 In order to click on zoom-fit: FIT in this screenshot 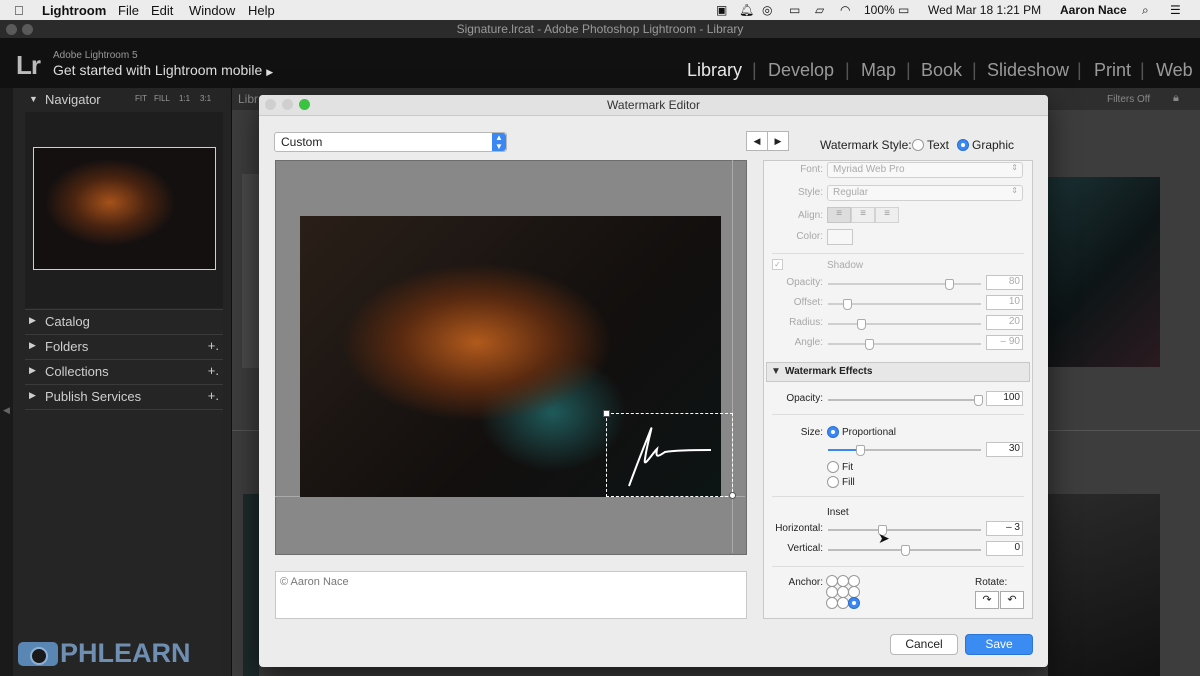, I will do `click(141, 98)`.